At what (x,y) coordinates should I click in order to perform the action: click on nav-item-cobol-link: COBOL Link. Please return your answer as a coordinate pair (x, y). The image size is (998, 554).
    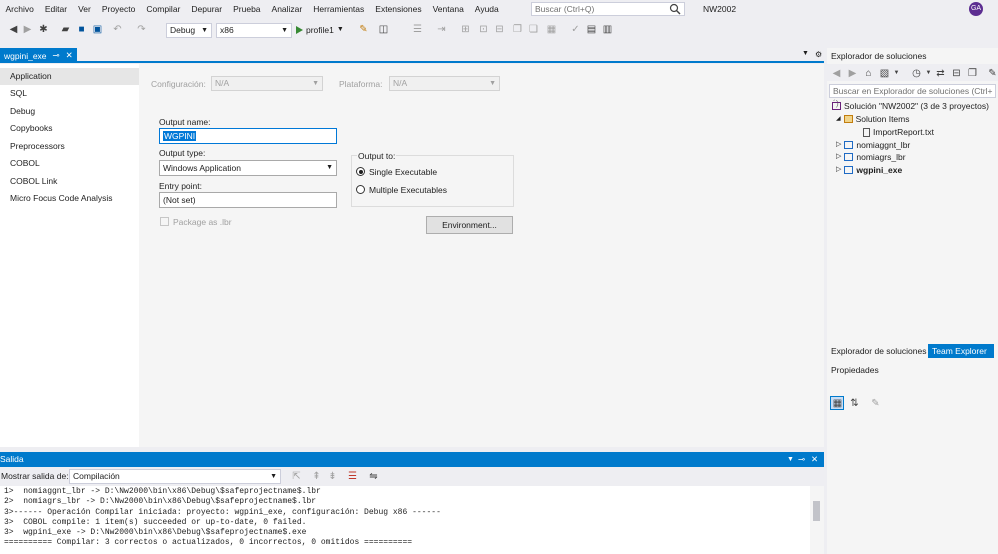
    Looking at the image, I should click on (69, 181).